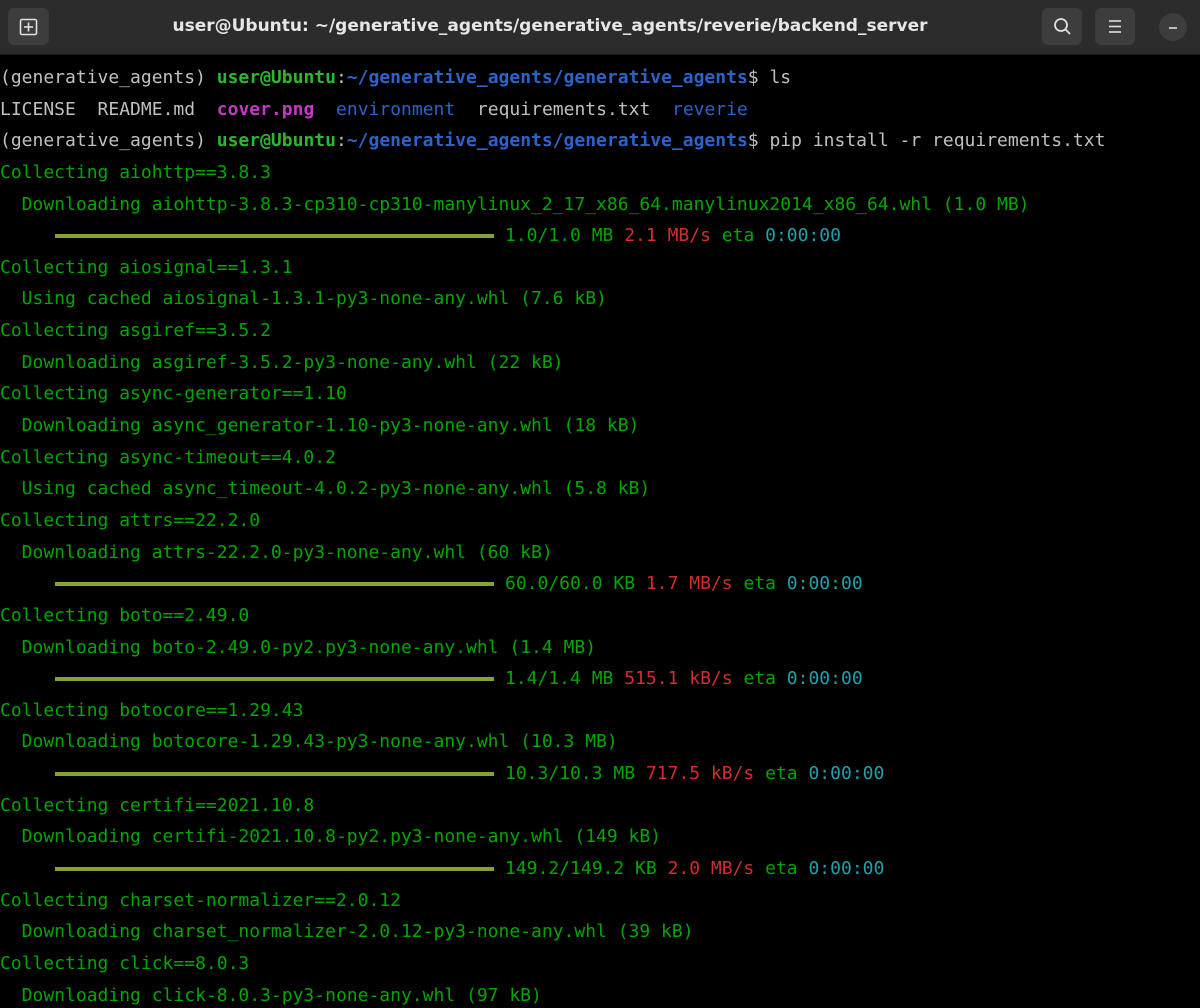 Image resolution: width=1200 pixels, height=1008 pixels. I want to click on progress-line: 1.4/1.4 MB 515.1 kB/s eta 0:00:00, so click(600, 679).